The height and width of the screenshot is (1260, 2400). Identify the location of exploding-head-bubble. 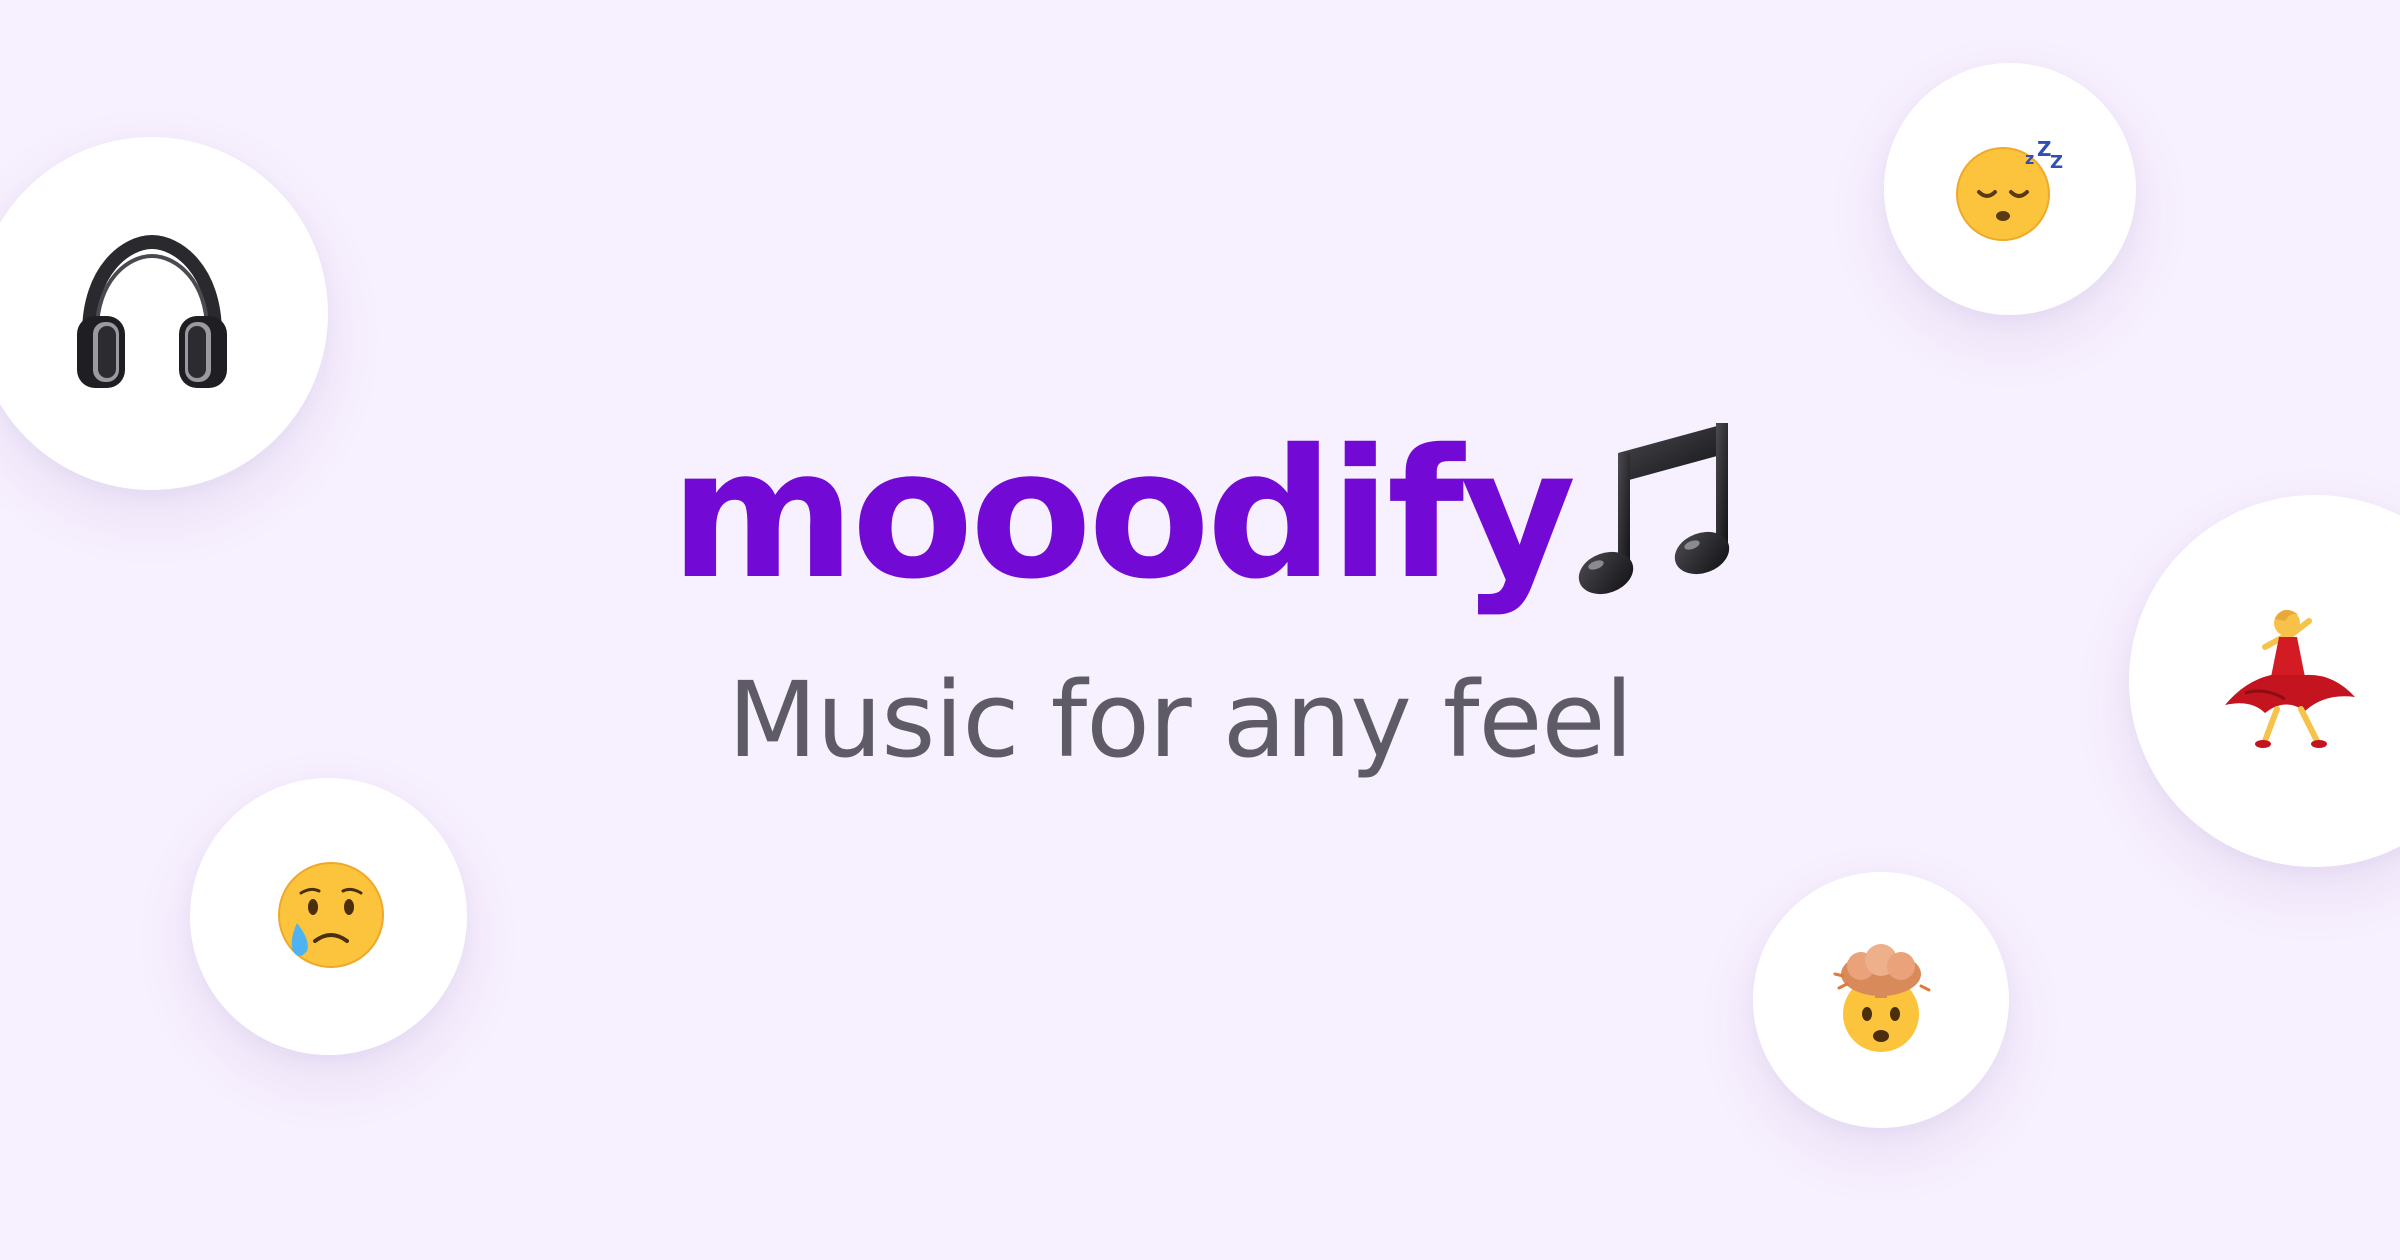
(1881, 1000).